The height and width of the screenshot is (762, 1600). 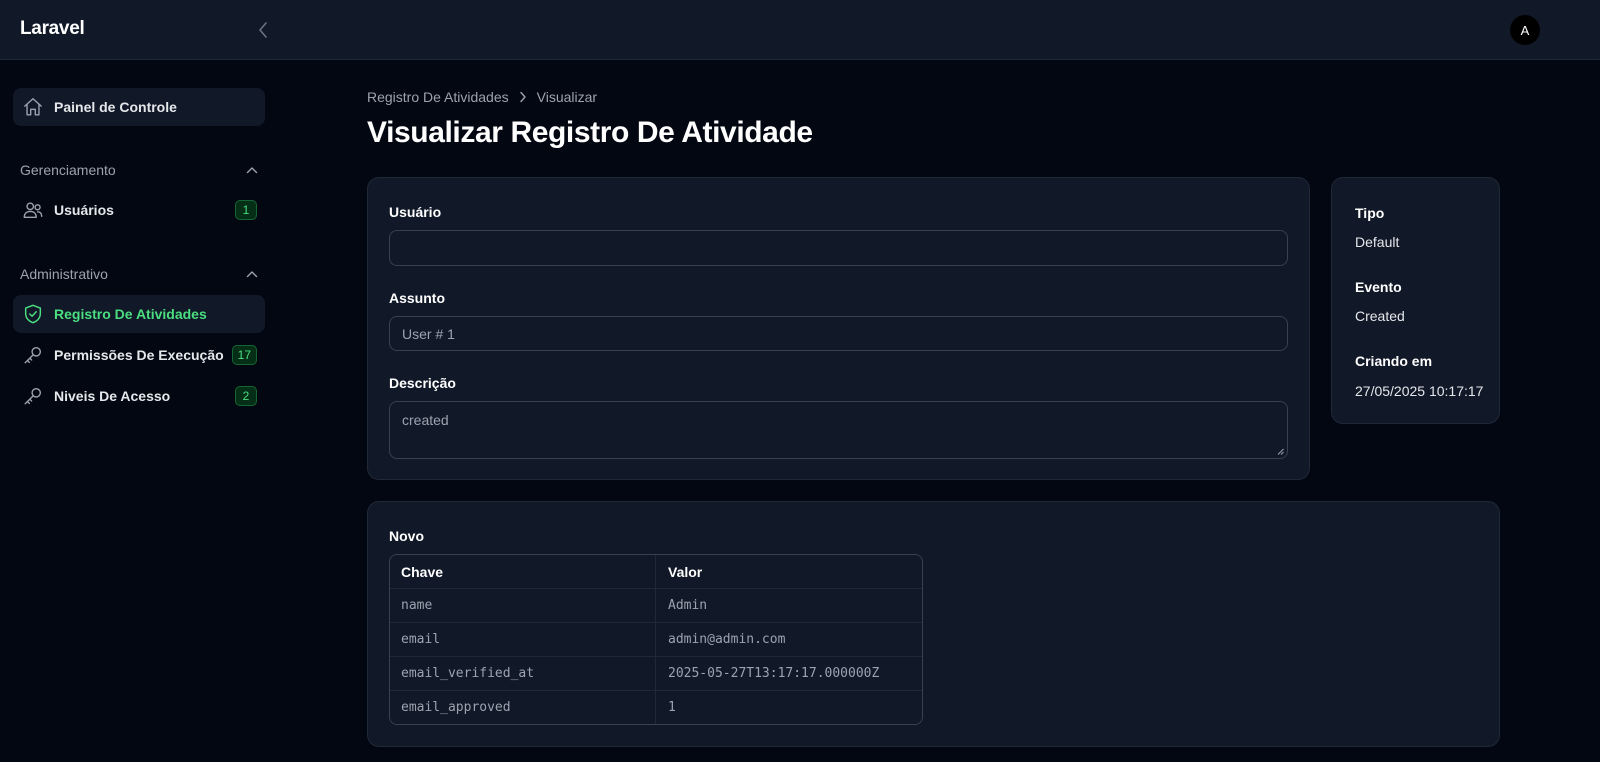 What do you see at coordinates (112, 396) in the screenshot?
I see `sidebar-item-label: Niveis De Acesso` at bounding box center [112, 396].